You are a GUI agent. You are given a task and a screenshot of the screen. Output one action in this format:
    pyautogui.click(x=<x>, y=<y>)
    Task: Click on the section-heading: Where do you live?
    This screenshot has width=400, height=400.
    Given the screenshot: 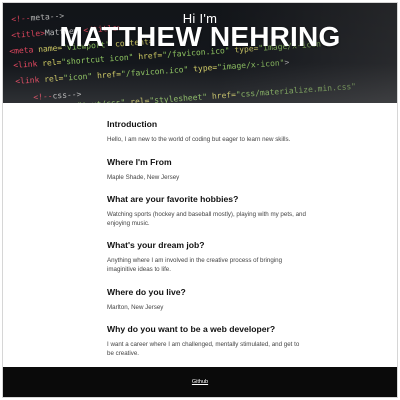 What is the action you would take?
    pyautogui.click(x=146, y=291)
    